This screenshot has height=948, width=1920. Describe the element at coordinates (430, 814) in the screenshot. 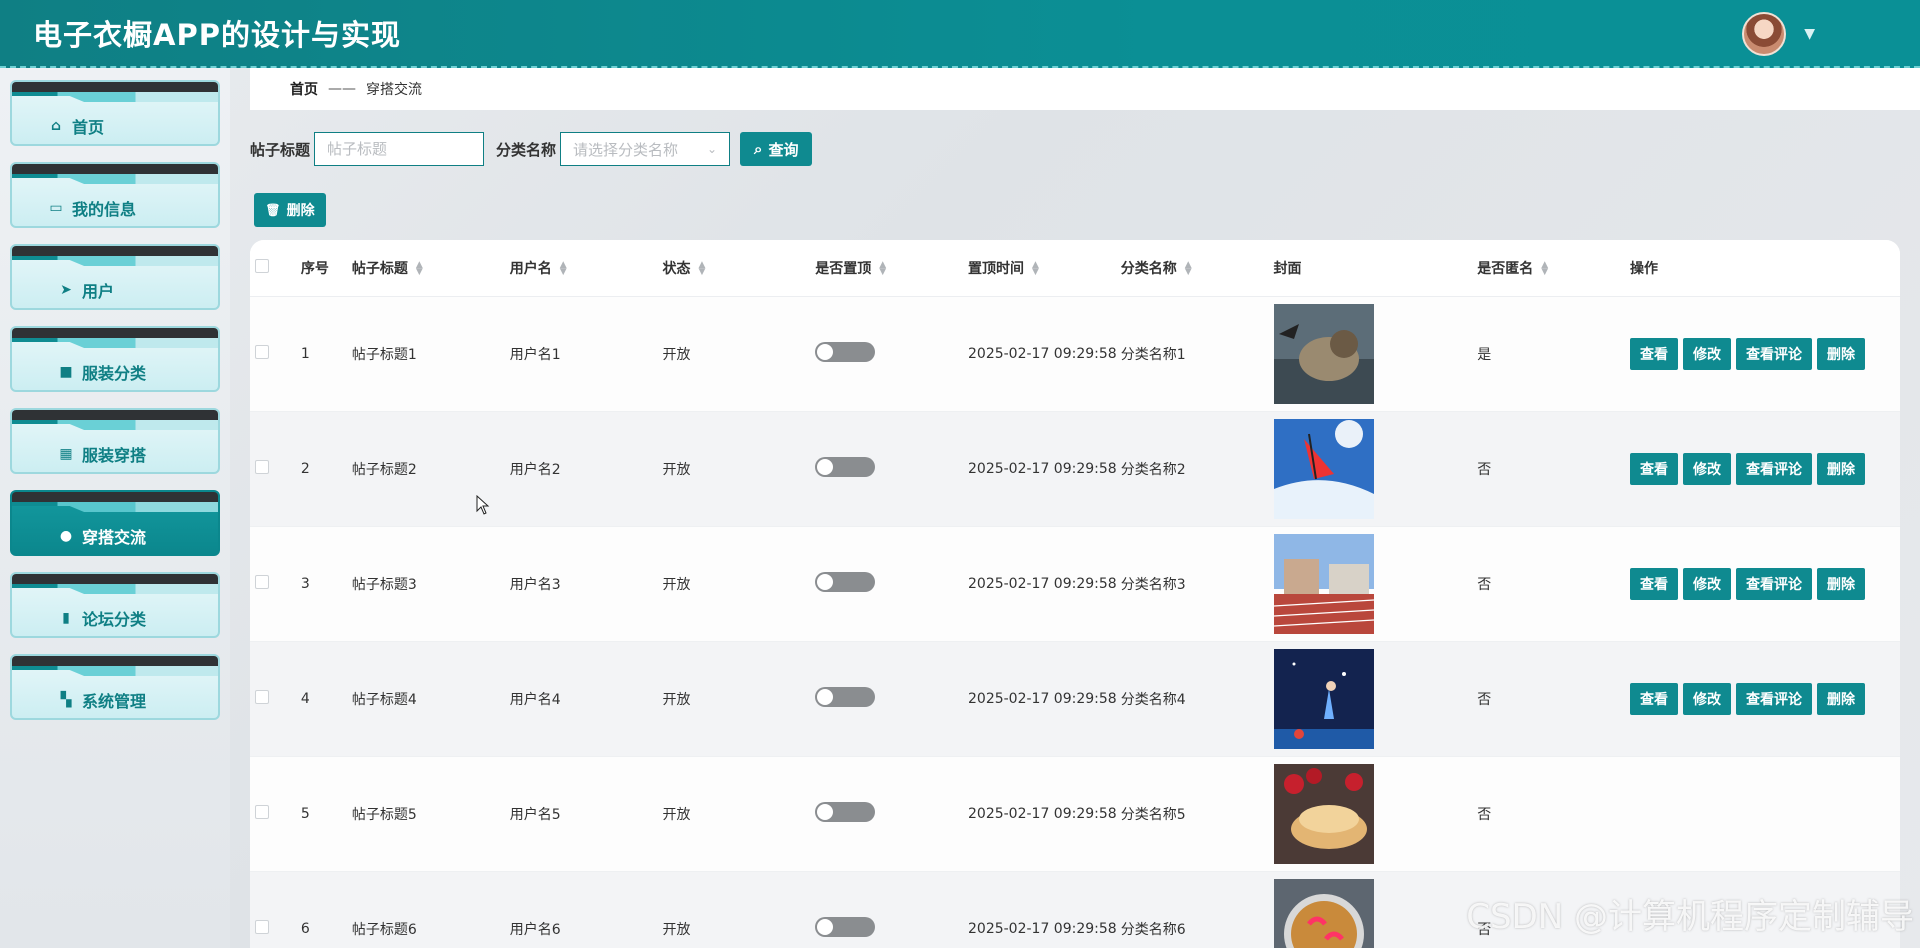

I see `cell-title: 帖子标题5` at that location.